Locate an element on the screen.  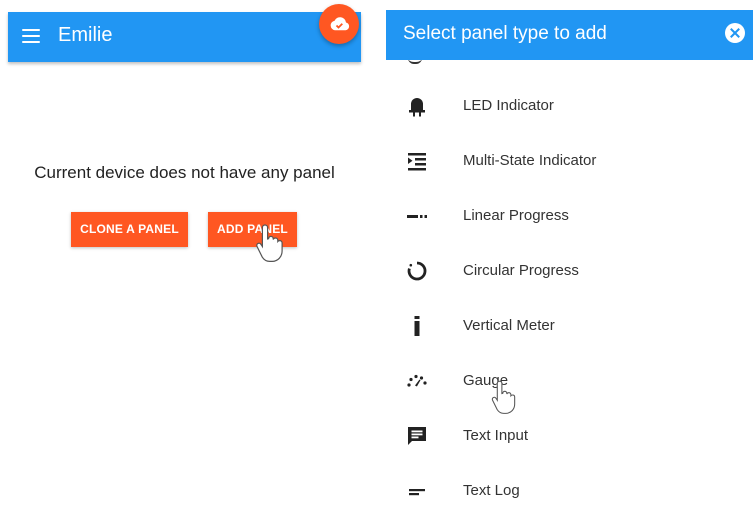
dialog-header: Select panel type to add is located at coordinates (569, 35).